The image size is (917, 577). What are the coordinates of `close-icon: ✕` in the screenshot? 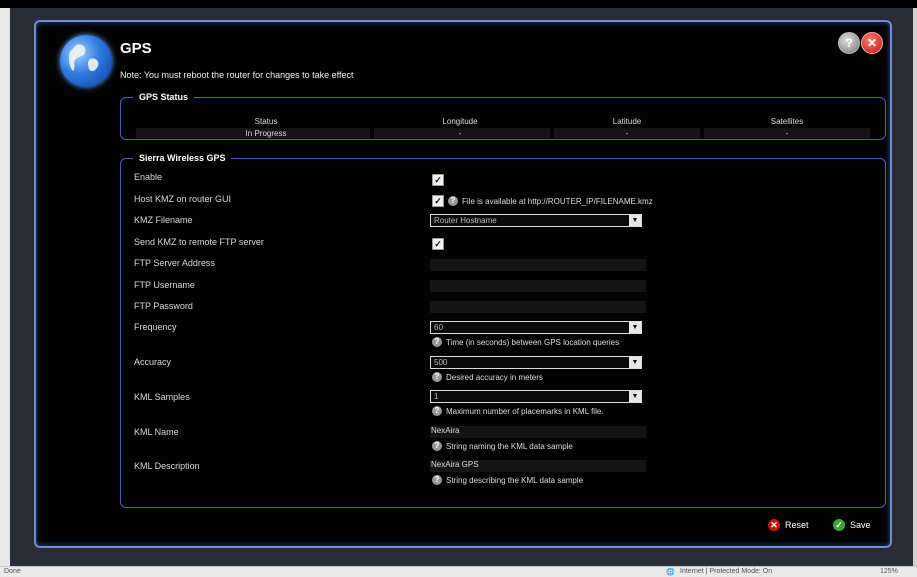 It's located at (872, 43).